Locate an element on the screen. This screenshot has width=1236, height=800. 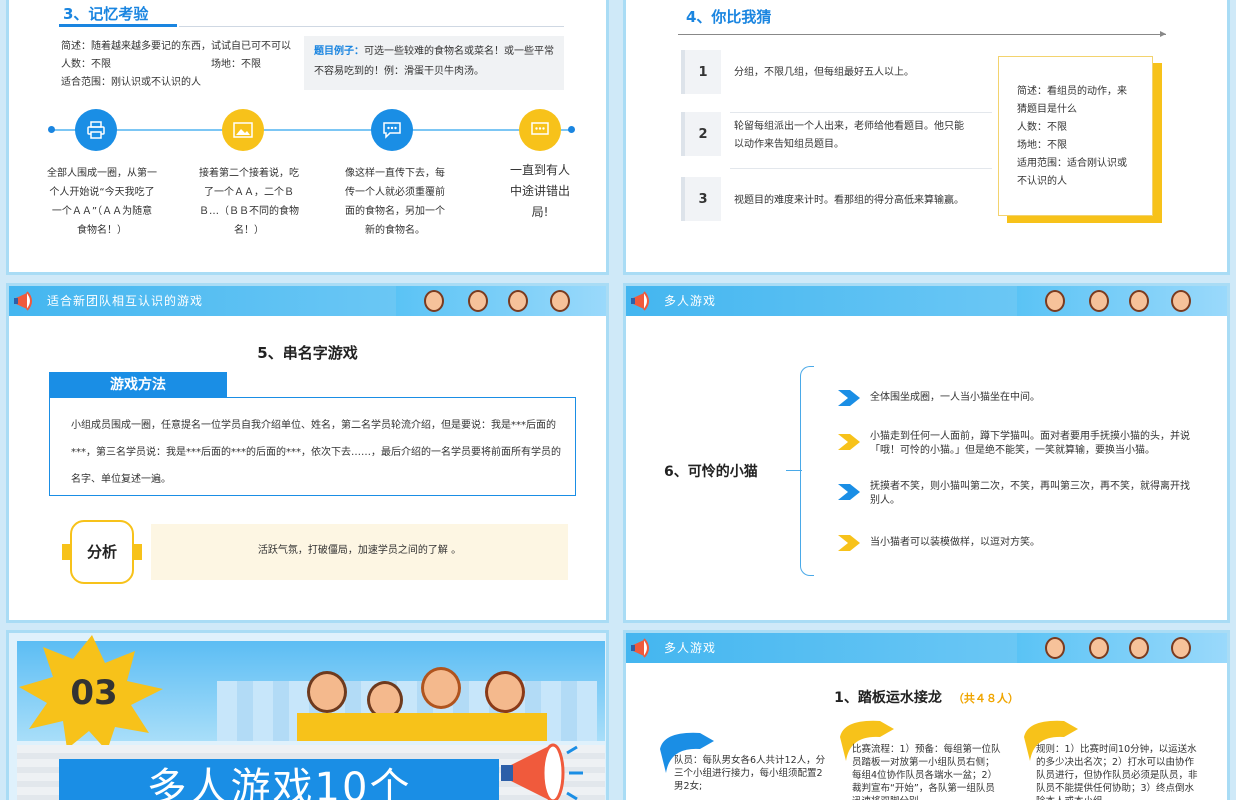
item-text: 视题目的难度来计时。看那组的得分高低来算输赢。 is located at coordinates (849, 200).